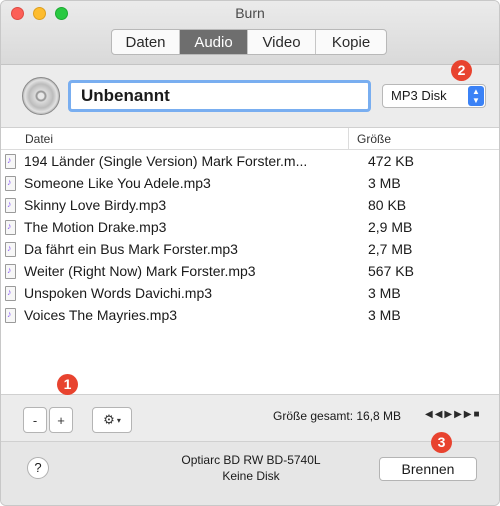  Describe the element at coordinates (219, 96) in the screenshot. I see `disc-name-input` at that location.